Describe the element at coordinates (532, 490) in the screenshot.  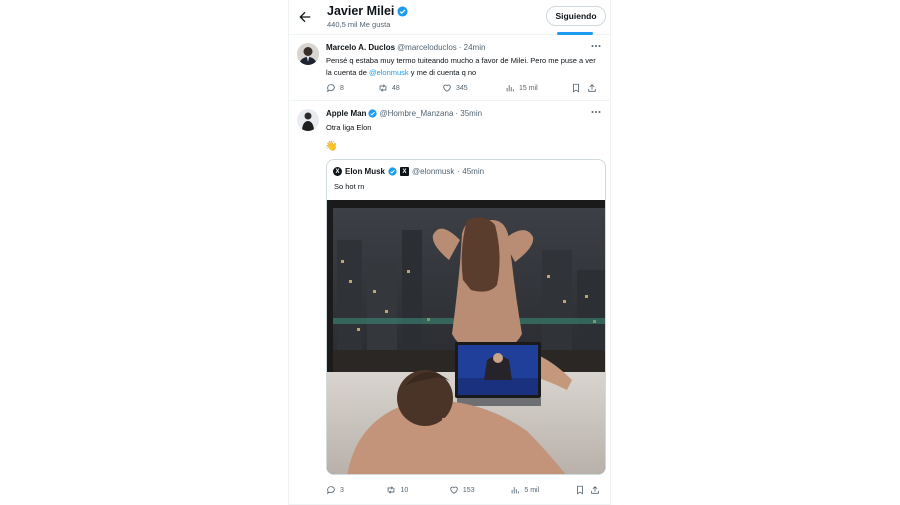
I see `views-count: 5 mil` at that location.